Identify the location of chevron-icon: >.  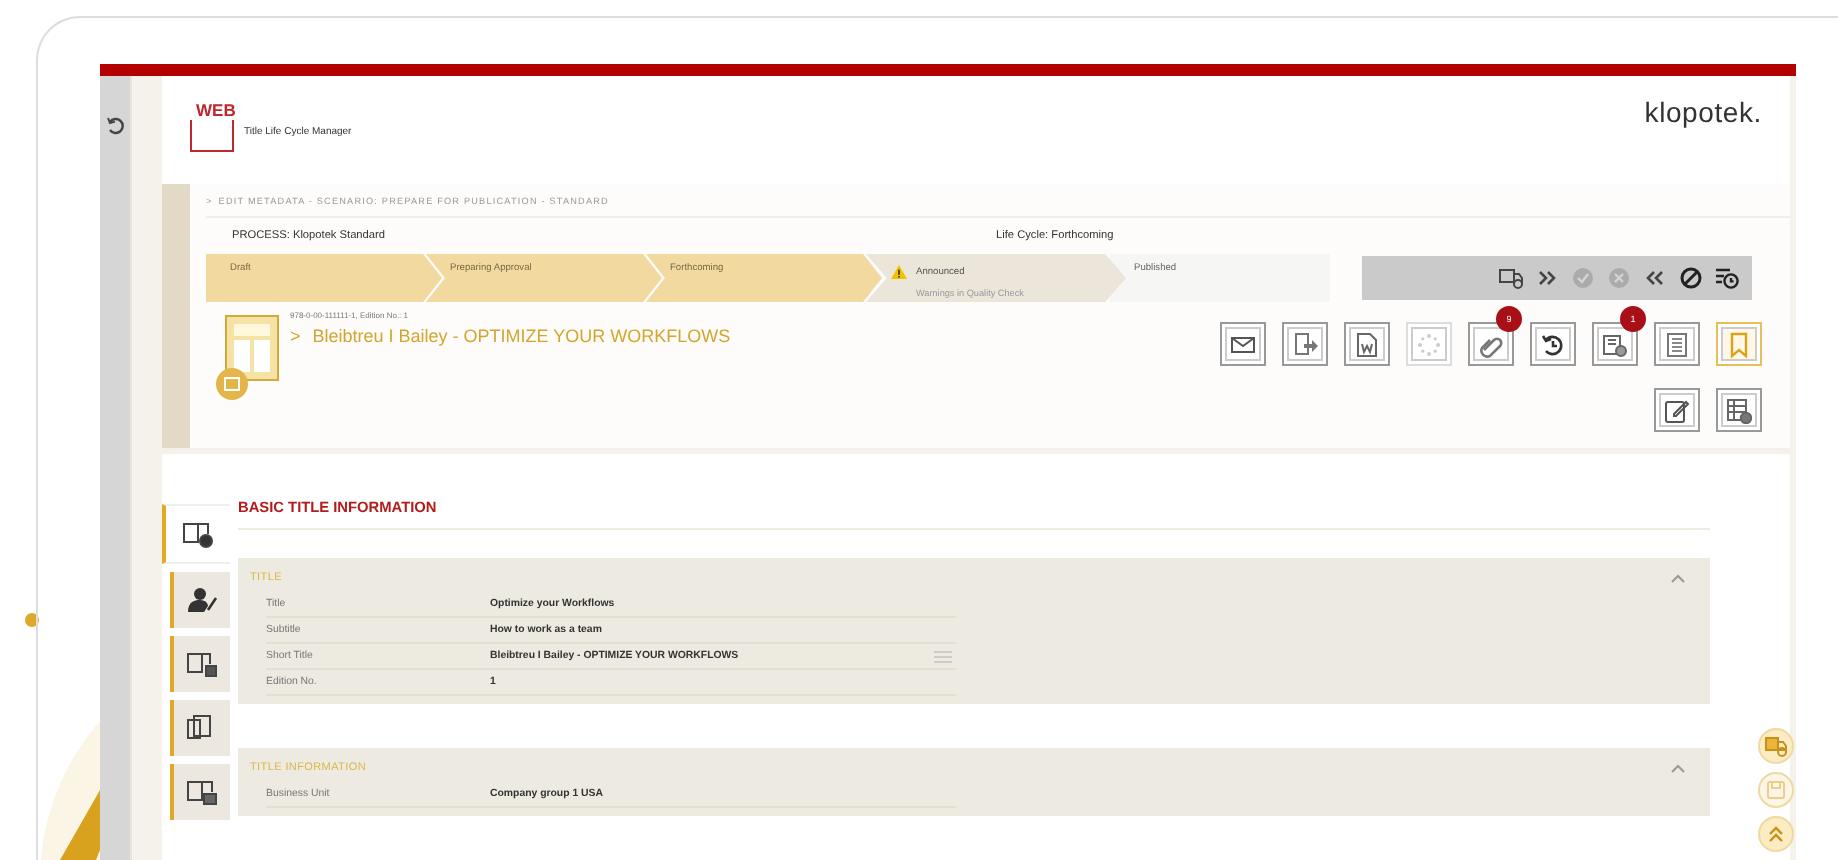
(295, 336).